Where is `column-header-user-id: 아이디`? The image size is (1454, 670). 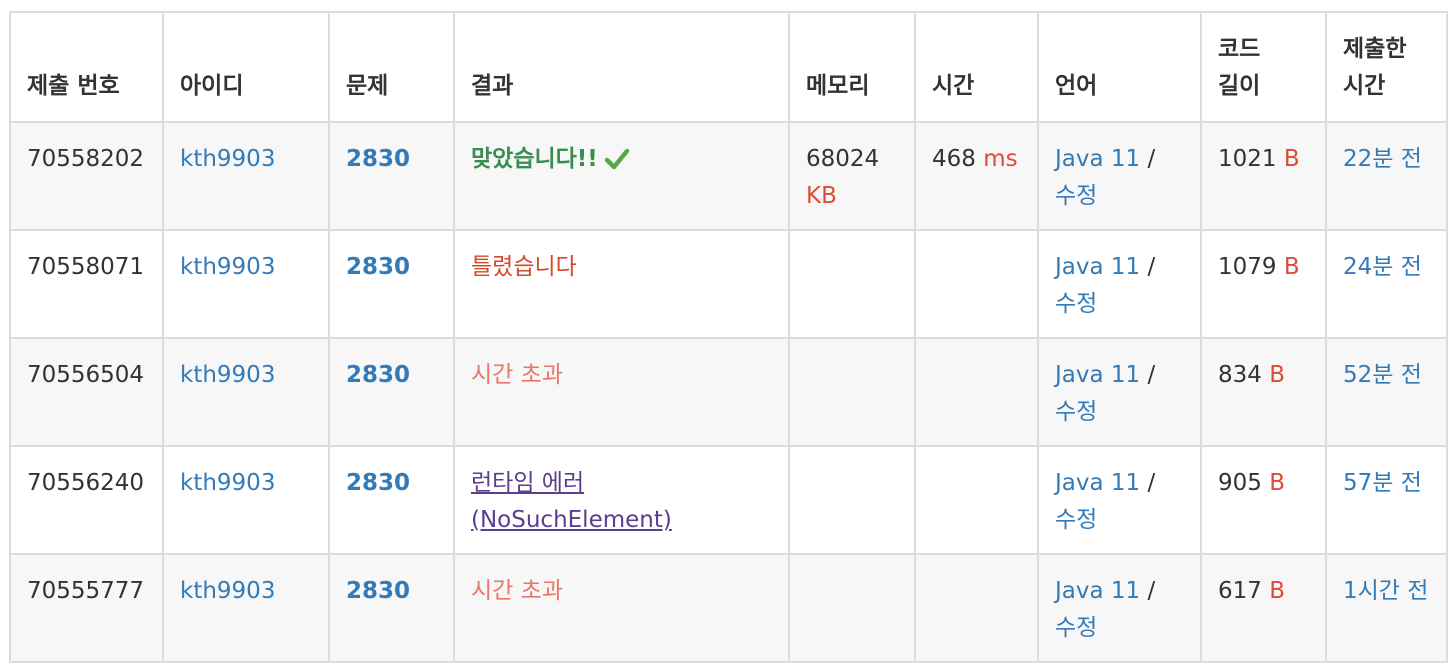 column-header-user-id: 아이디 is located at coordinates (246, 67).